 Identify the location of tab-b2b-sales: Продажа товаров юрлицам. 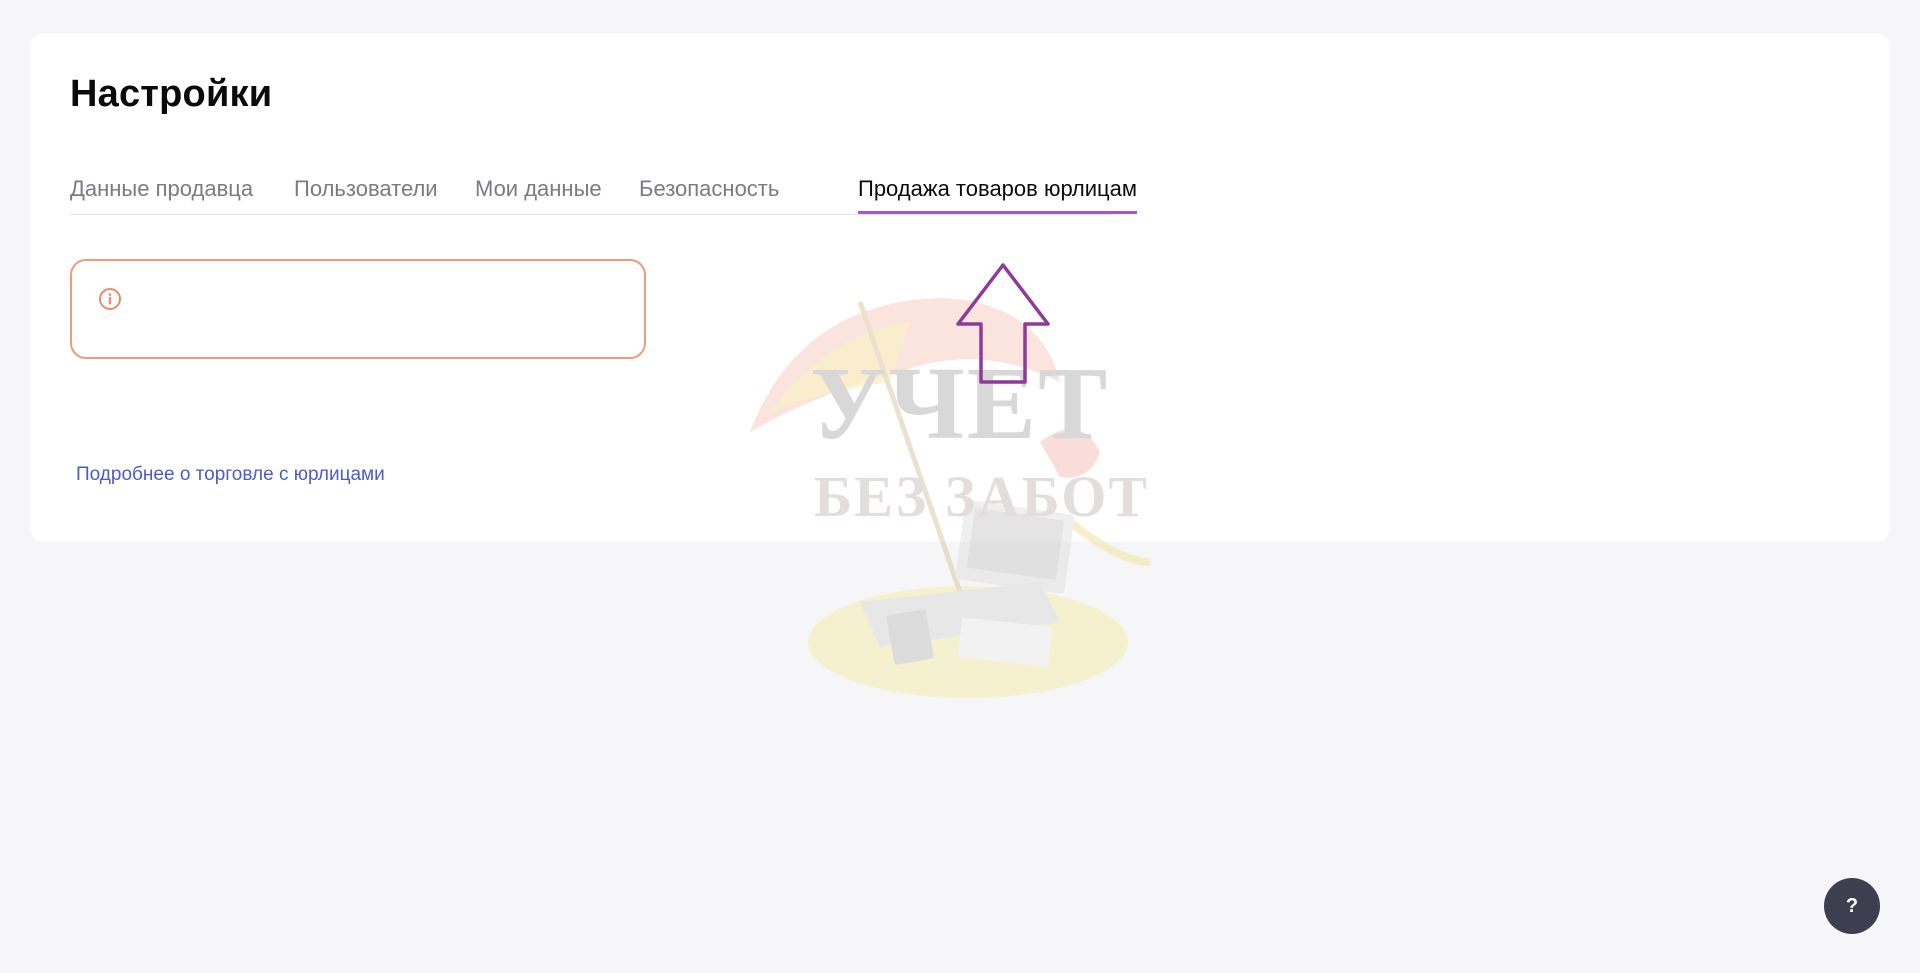
(998, 195).